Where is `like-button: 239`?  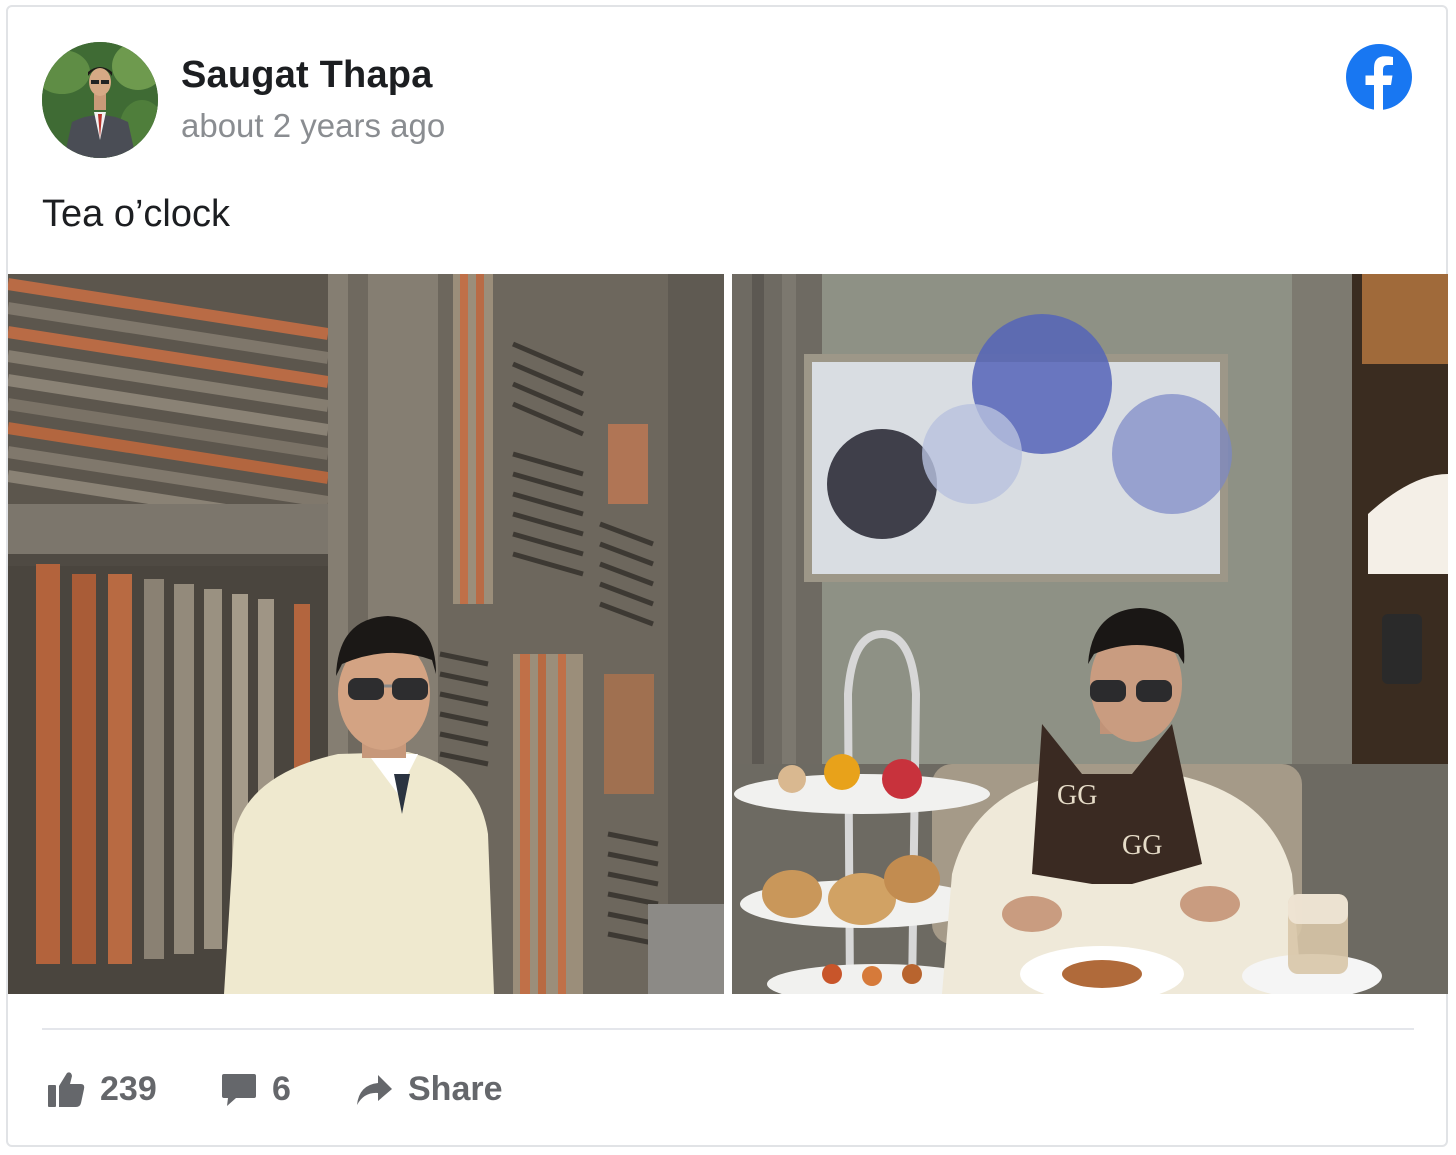 like-button: 239 is located at coordinates (101, 1089).